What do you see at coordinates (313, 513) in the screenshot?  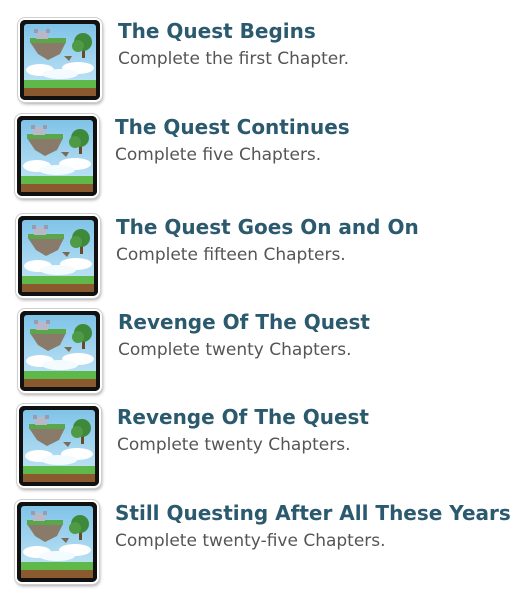 I see `achievement-title: Still Questing After All These Years` at bounding box center [313, 513].